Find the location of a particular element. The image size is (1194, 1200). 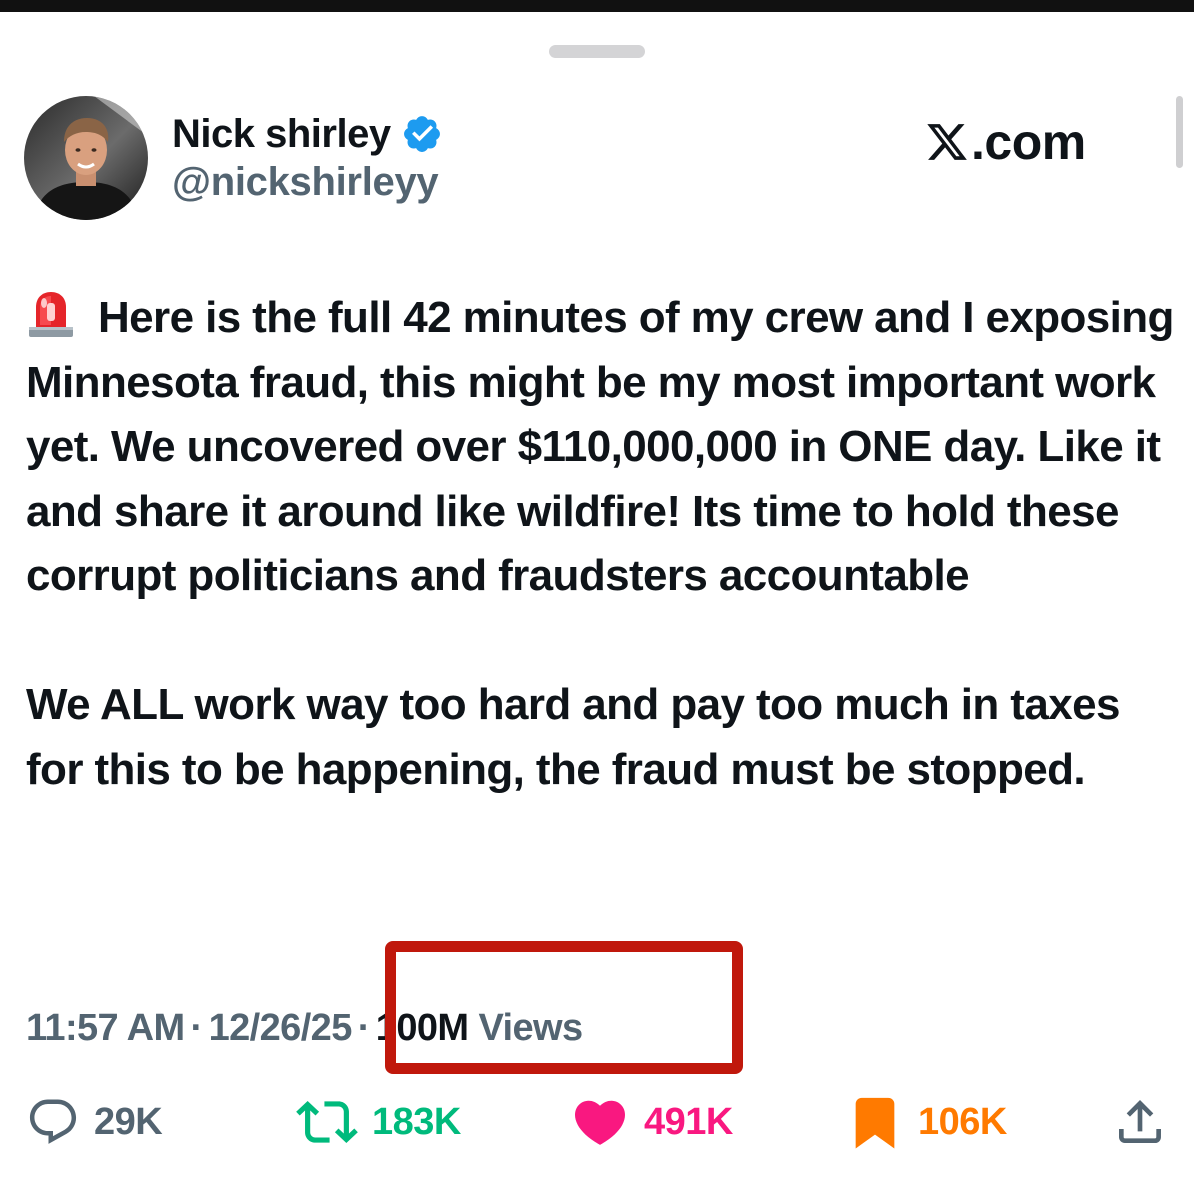

author-display-name: Nick shirley is located at coordinates (281, 134).